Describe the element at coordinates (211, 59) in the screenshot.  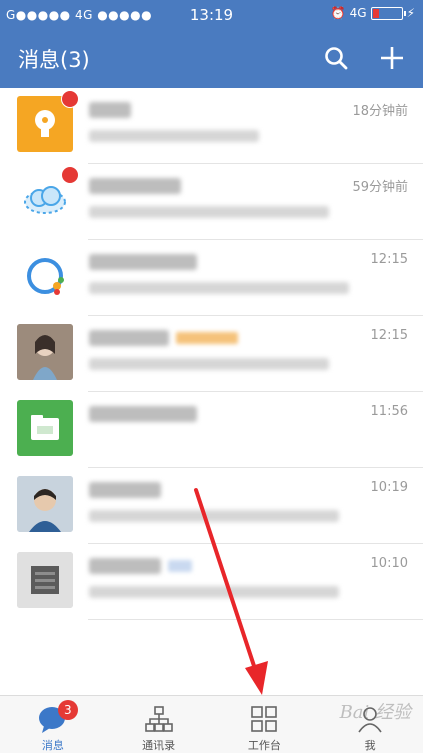
I see `nav-bar: 消息(3)` at that location.